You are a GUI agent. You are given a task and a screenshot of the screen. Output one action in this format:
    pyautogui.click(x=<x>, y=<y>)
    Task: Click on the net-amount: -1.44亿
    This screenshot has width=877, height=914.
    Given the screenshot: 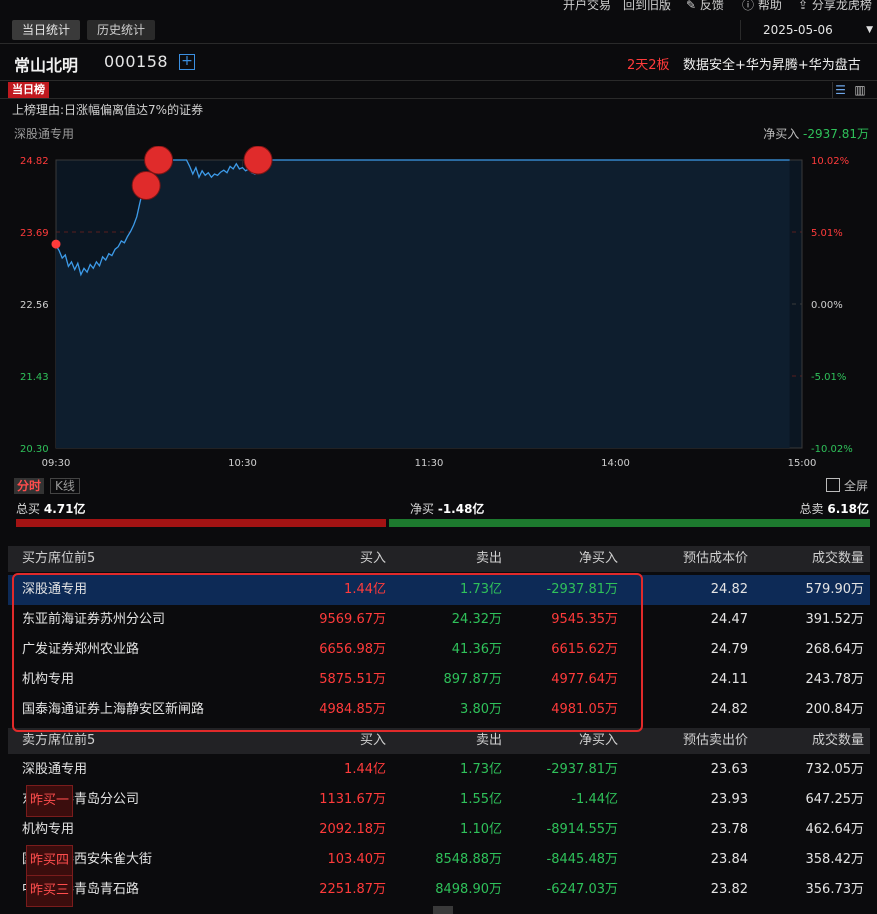 What is the action you would take?
    pyautogui.click(x=594, y=799)
    